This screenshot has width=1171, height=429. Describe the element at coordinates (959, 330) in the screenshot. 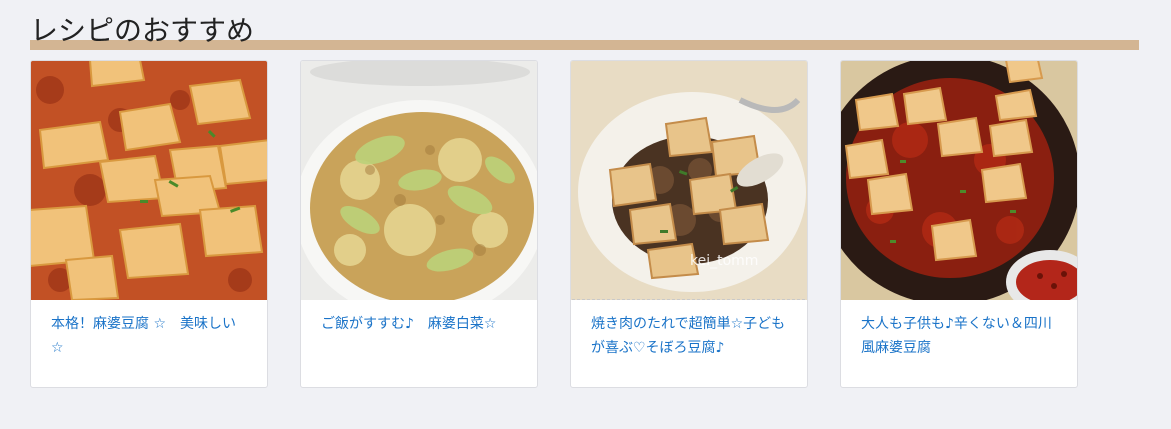

I see `recipe-title-link: 大人も子供も♪辛くない＆四川風麻婆豆腐` at that location.